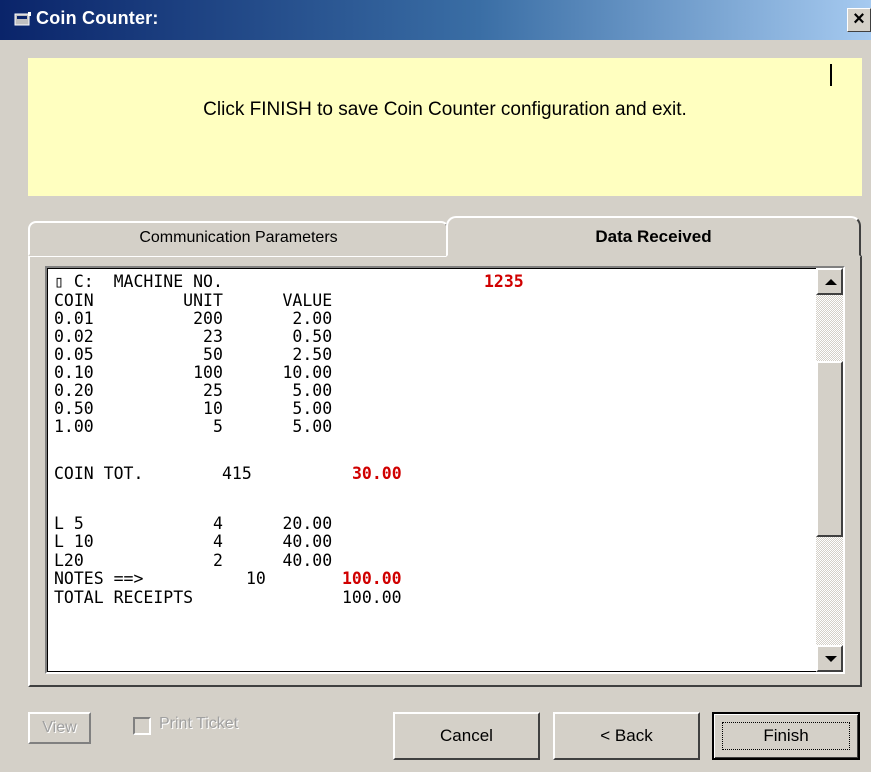 This screenshot has height=772, width=871. What do you see at coordinates (22, 19) in the screenshot?
I see `app-icon` at bounding box center [22, 19].